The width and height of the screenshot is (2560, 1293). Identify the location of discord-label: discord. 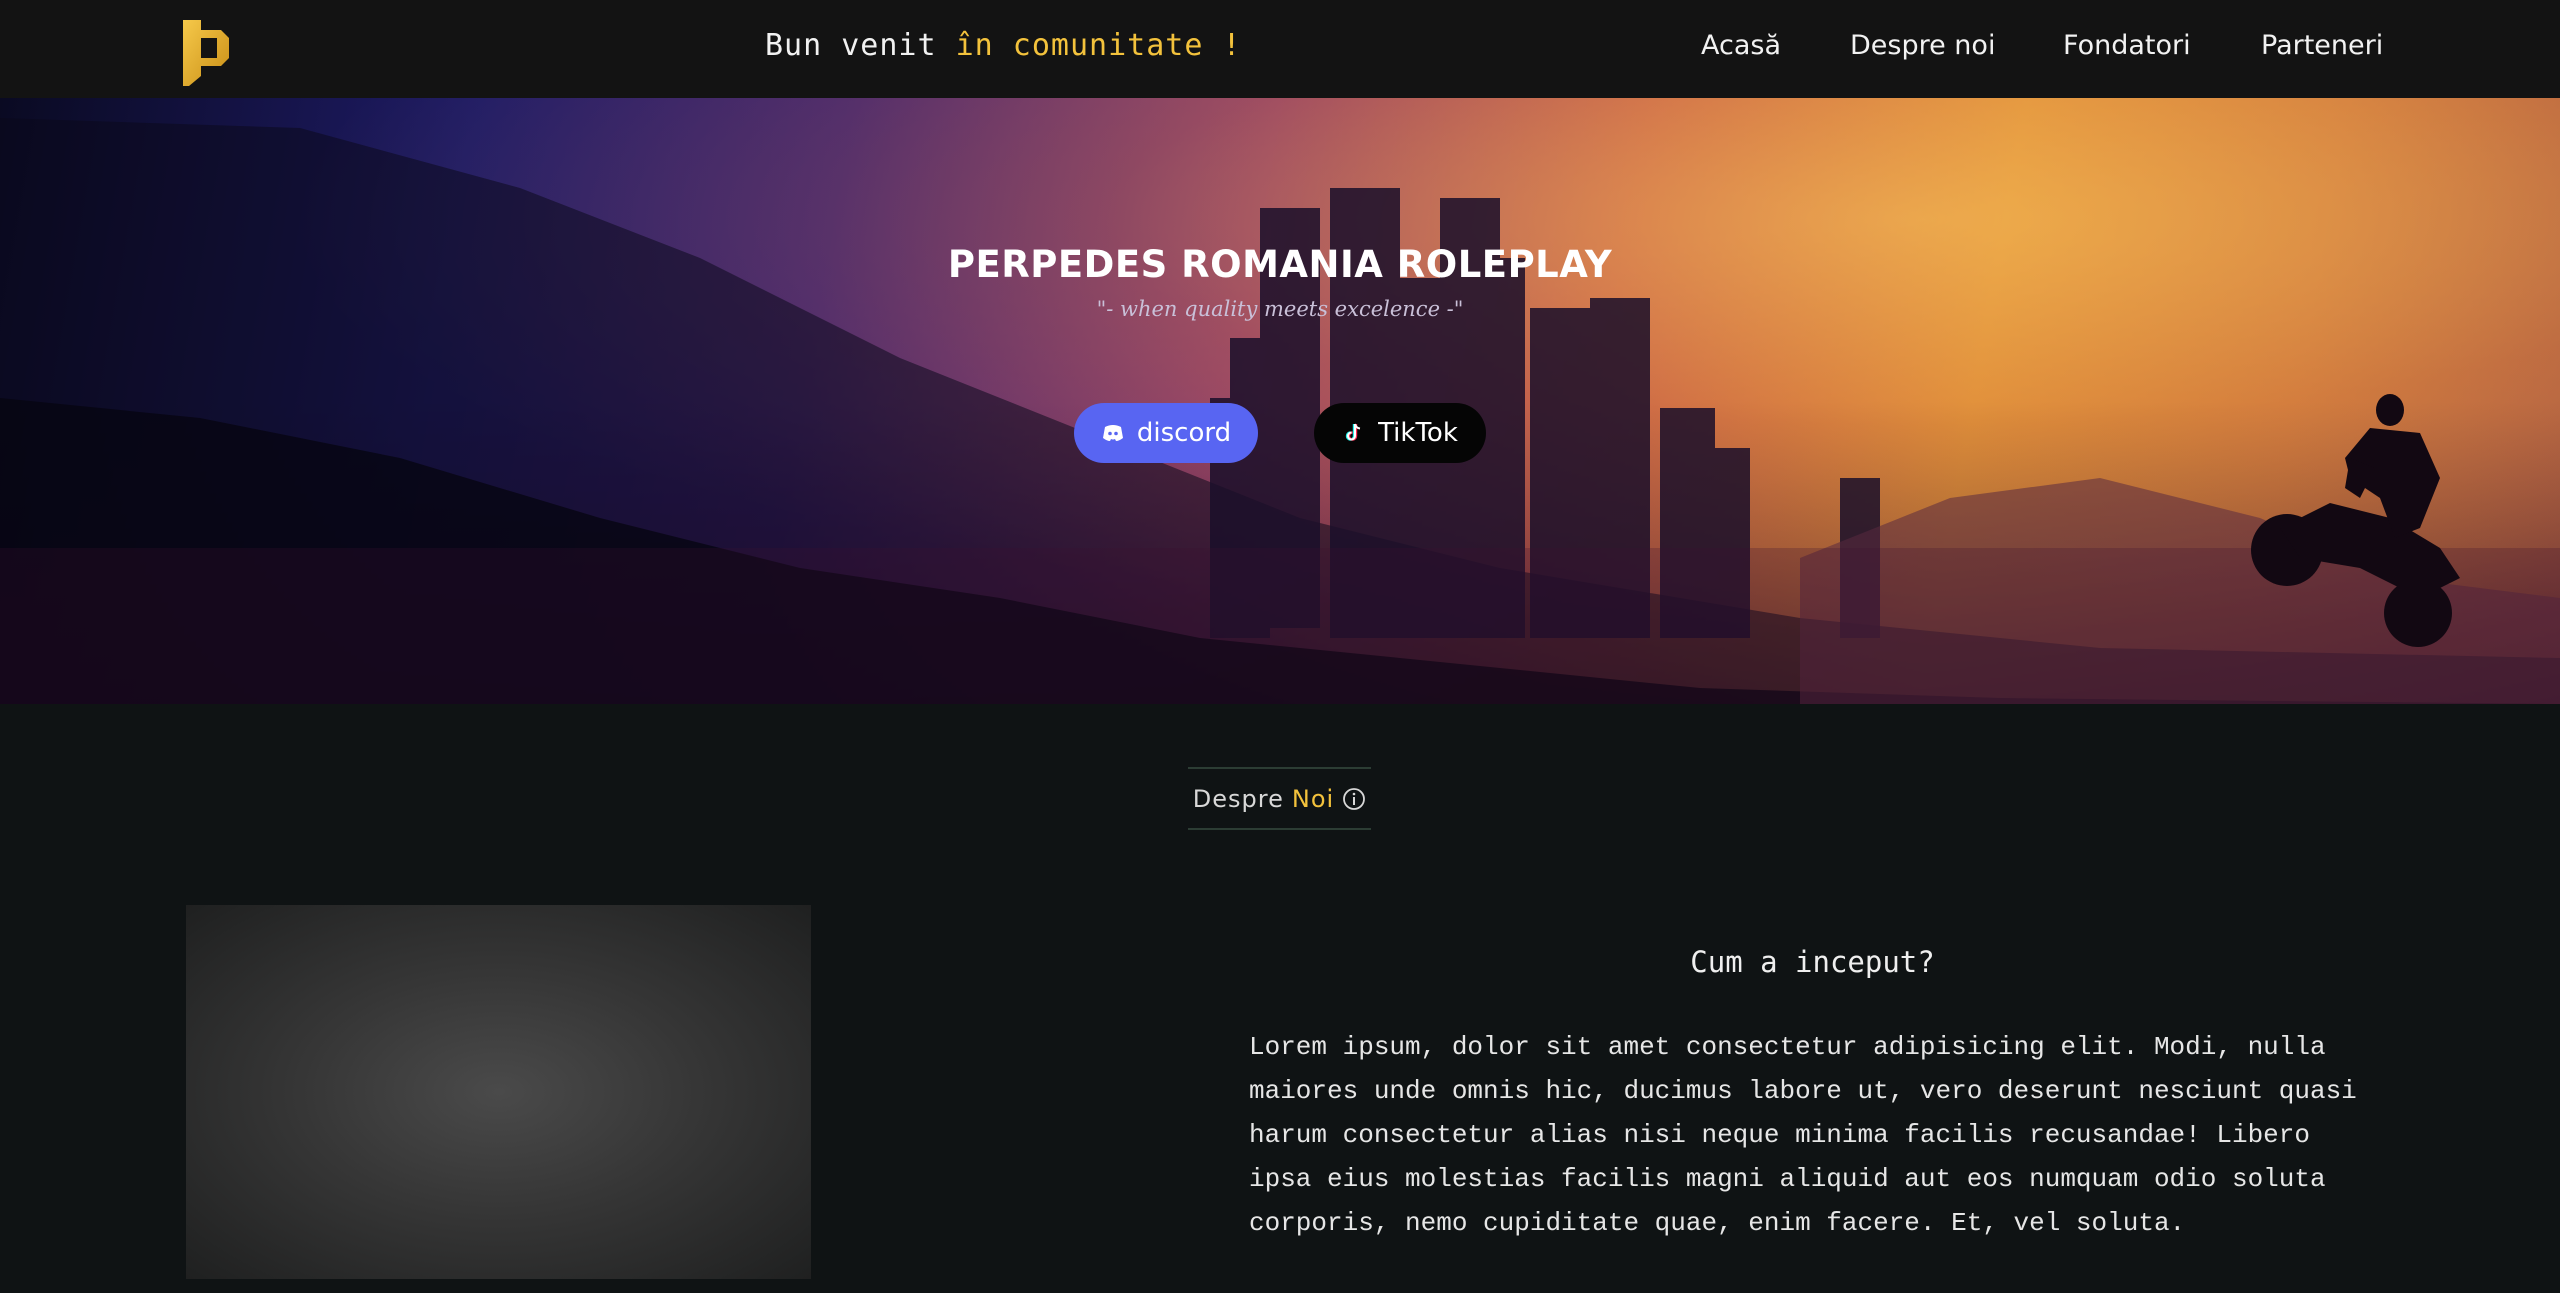
(1184, 433).